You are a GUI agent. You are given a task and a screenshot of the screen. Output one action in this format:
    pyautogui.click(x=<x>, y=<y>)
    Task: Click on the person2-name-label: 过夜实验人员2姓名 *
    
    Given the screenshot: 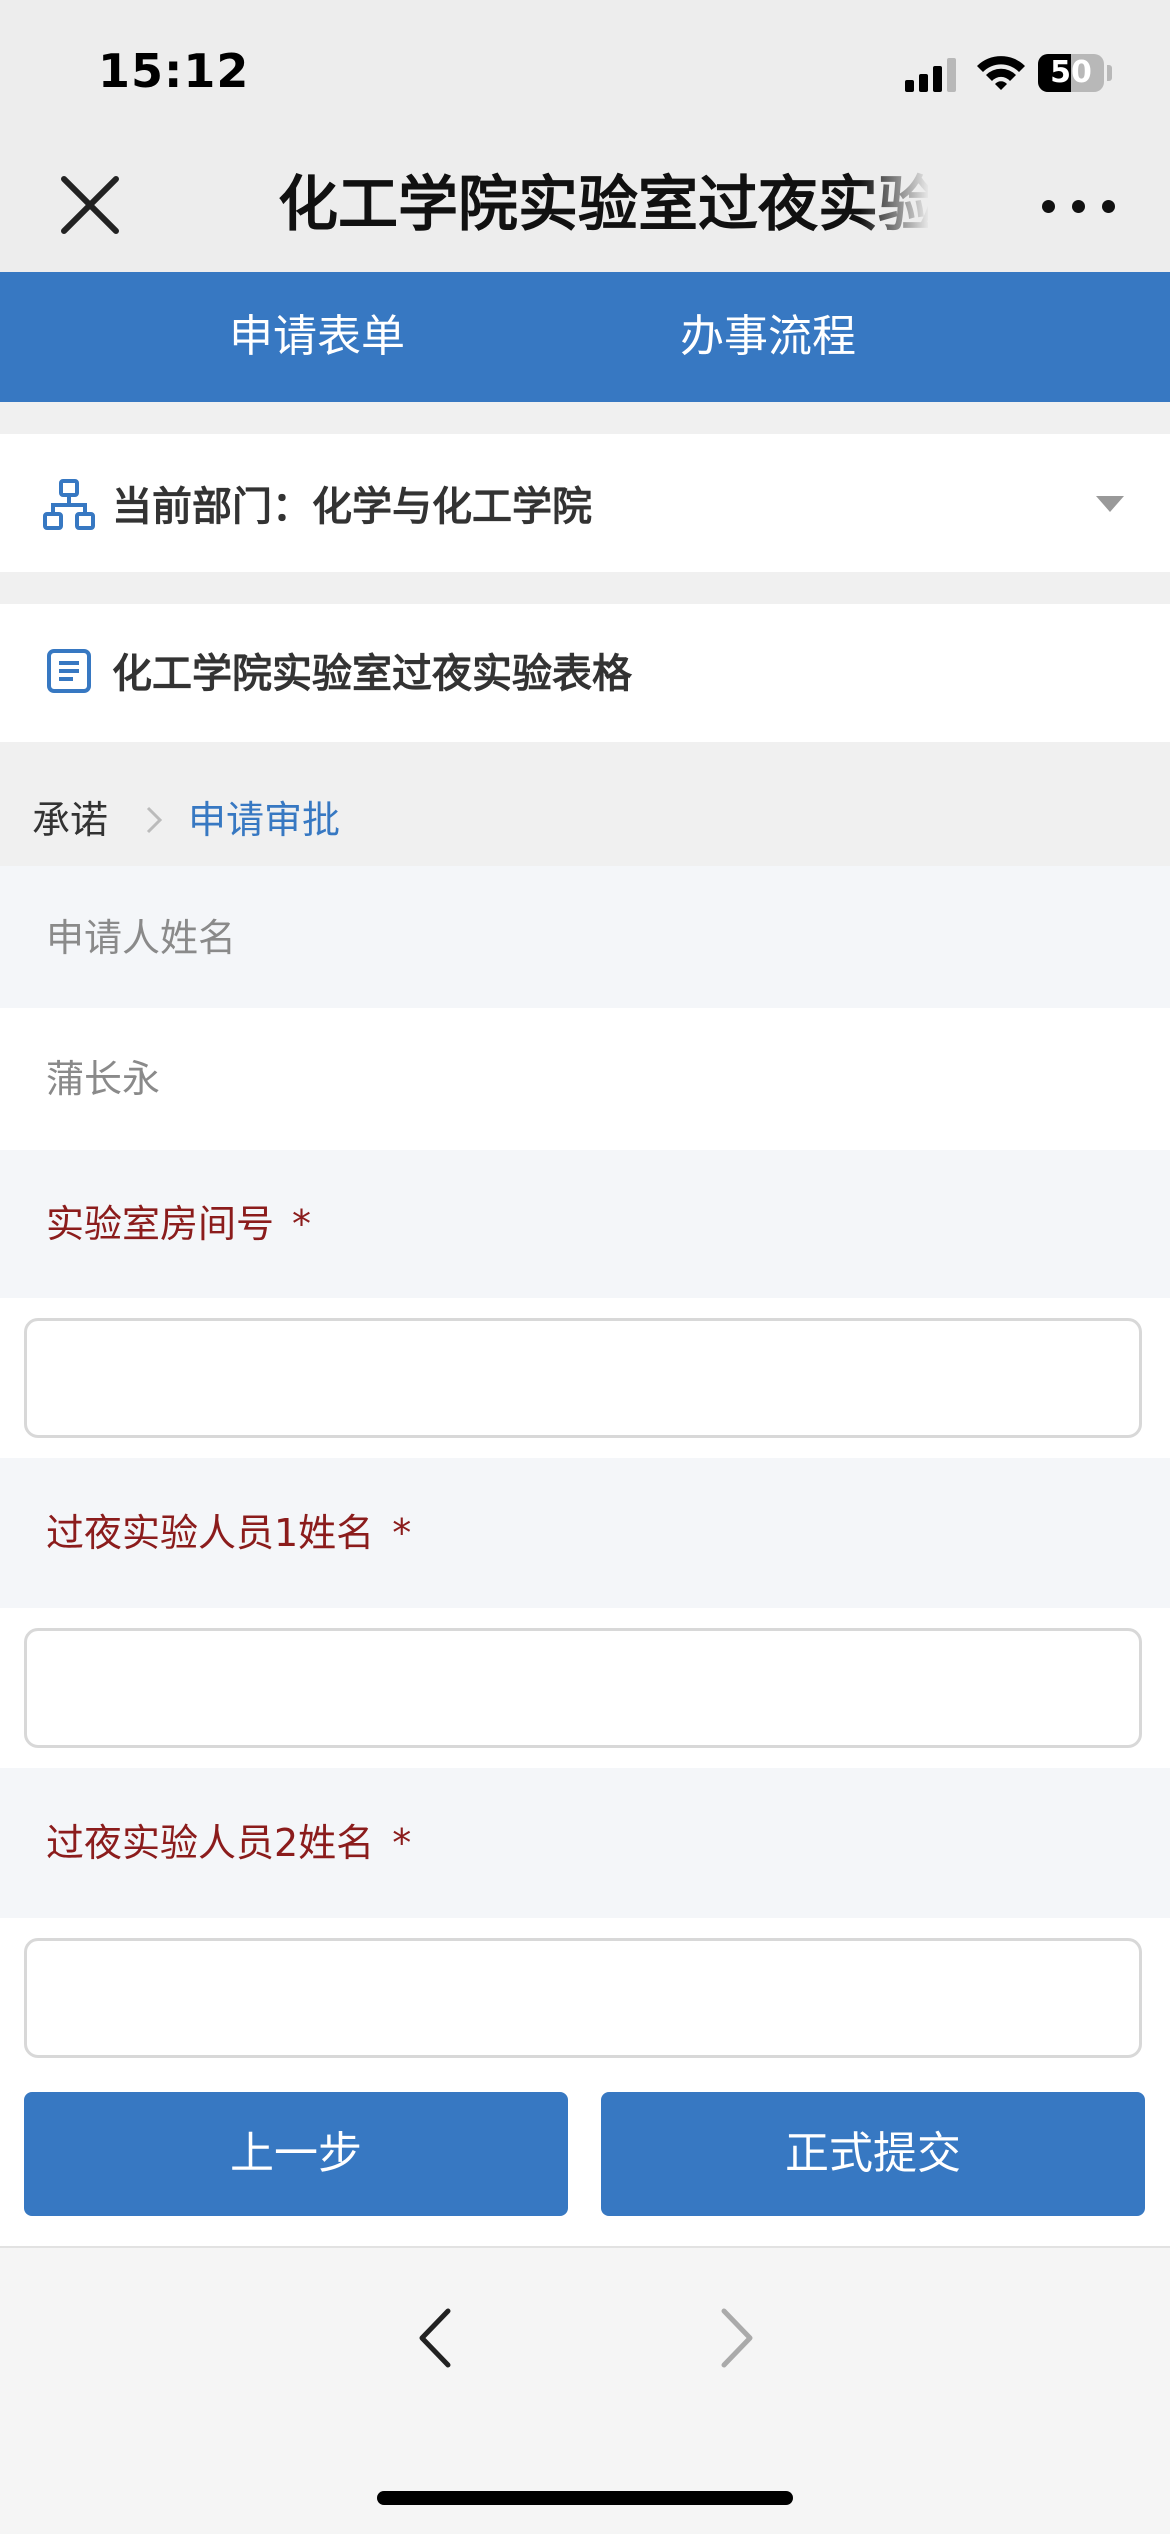 What is the action you would take?
    pyautogui.click(x=228, y=1843)
    